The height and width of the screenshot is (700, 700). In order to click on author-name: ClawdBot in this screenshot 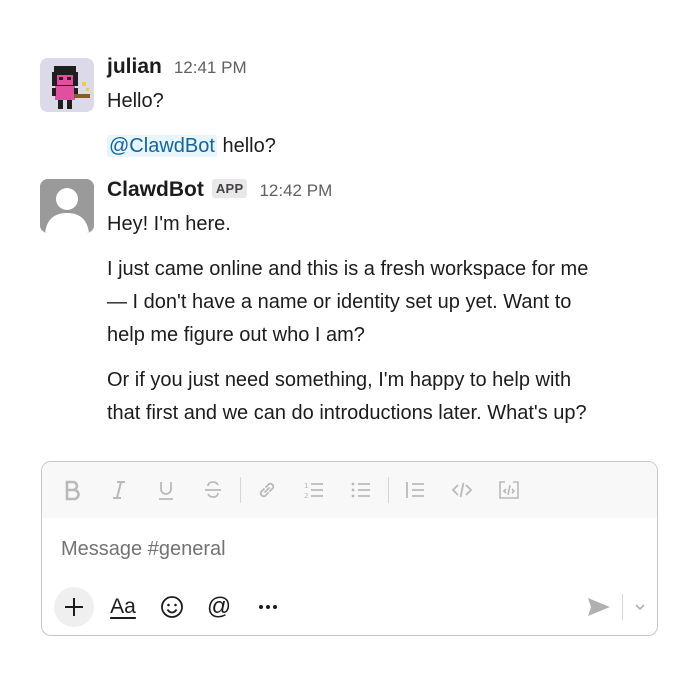, I will do `click(155, 190)`.